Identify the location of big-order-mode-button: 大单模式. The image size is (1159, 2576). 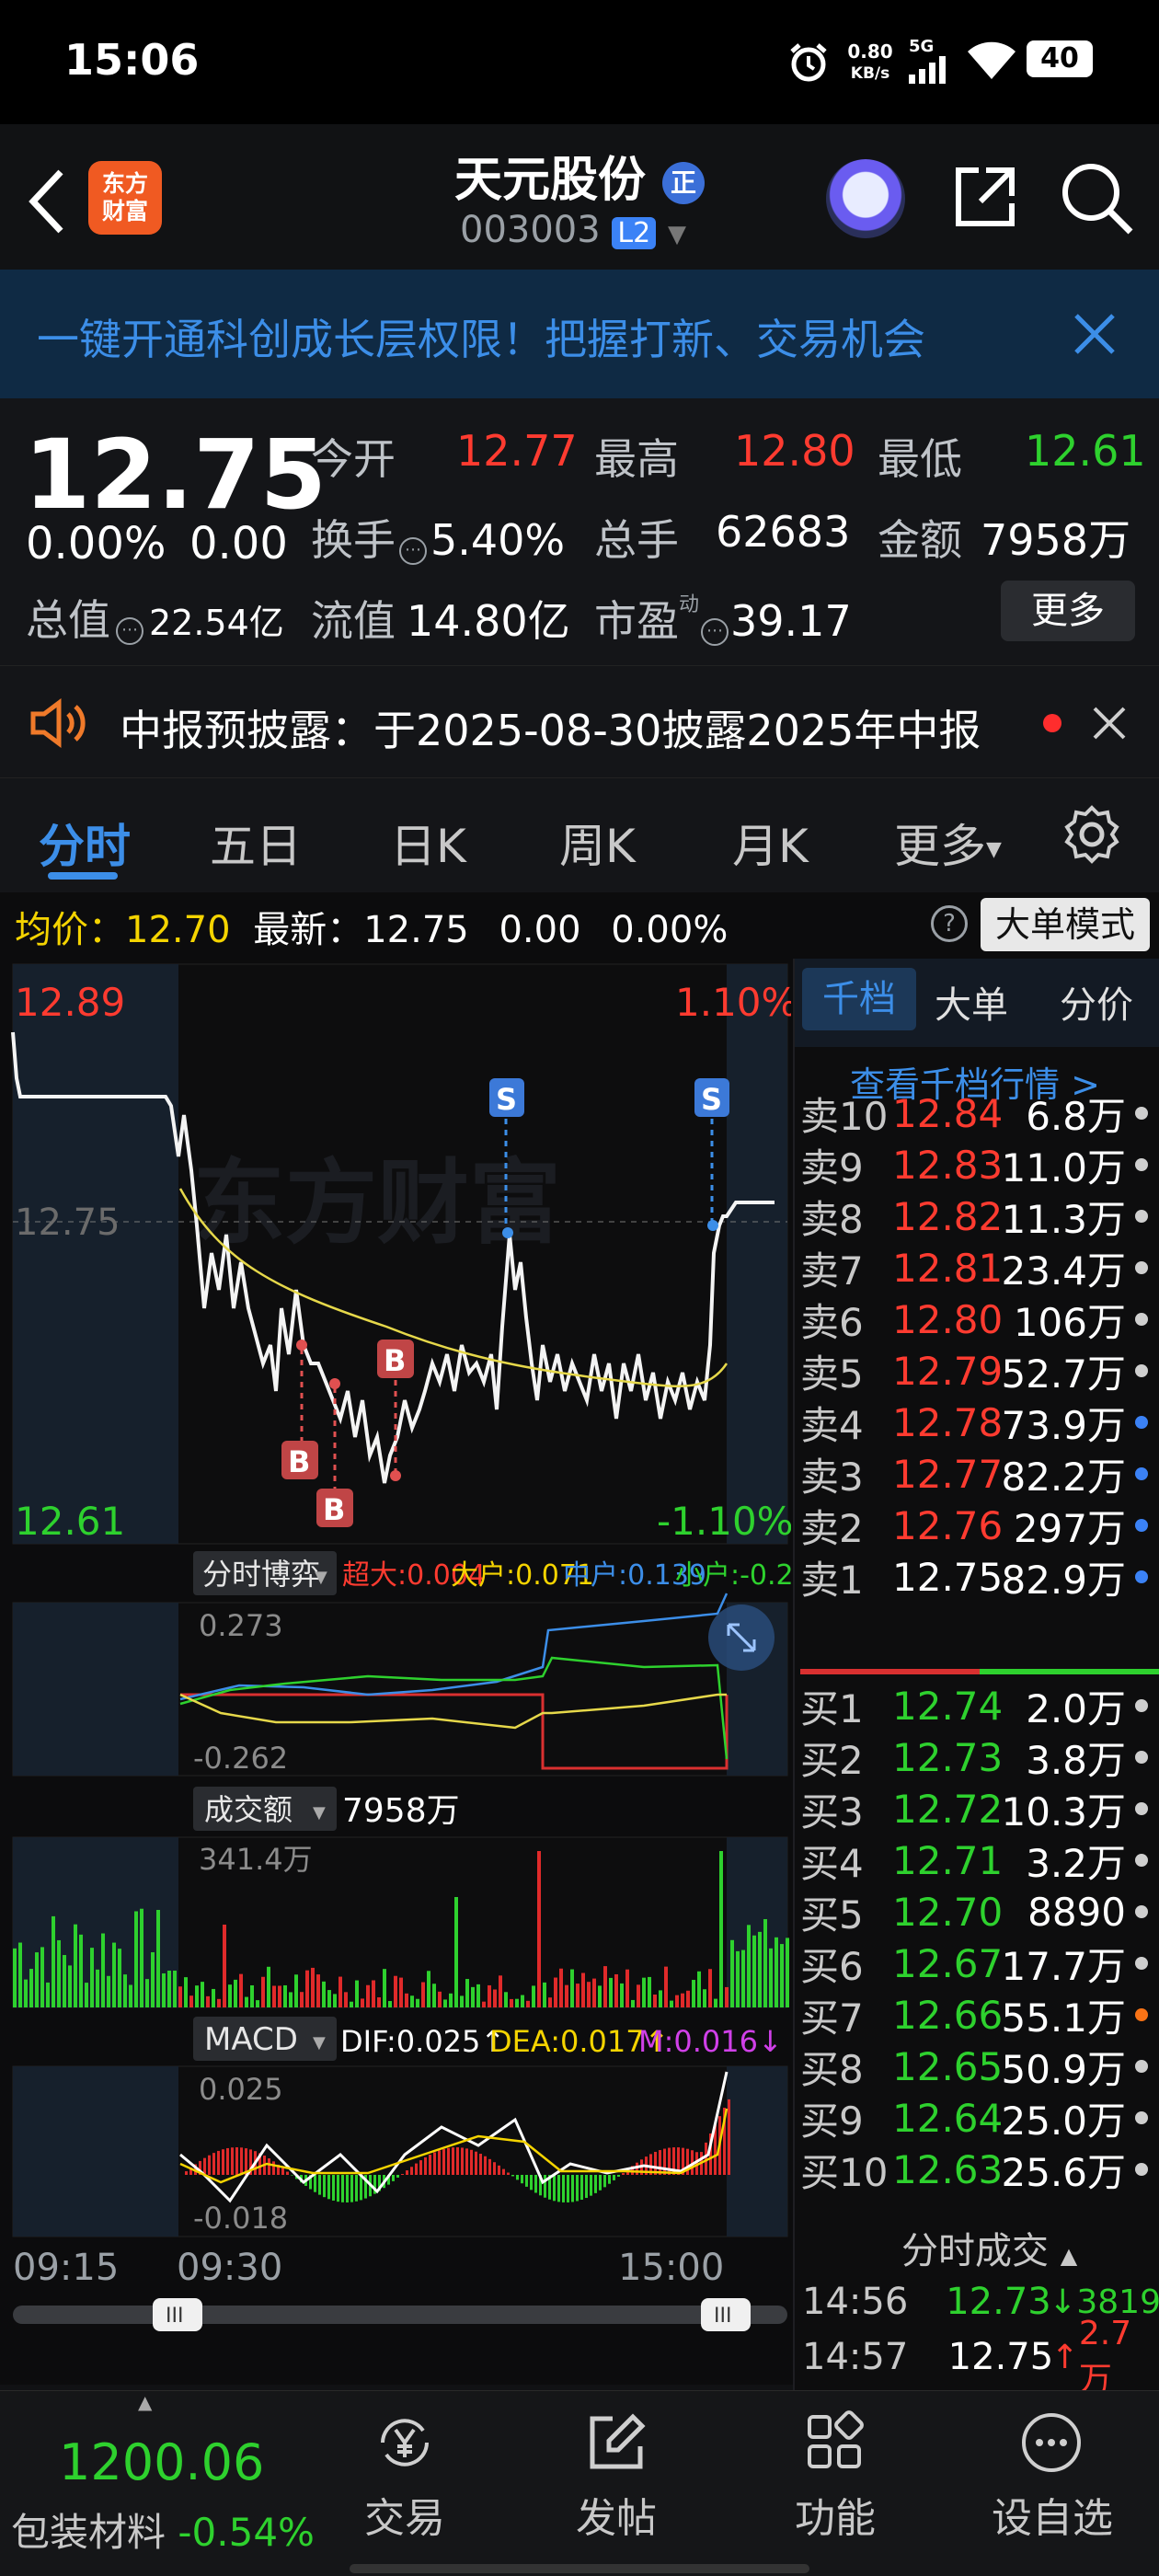
(1065, 924).